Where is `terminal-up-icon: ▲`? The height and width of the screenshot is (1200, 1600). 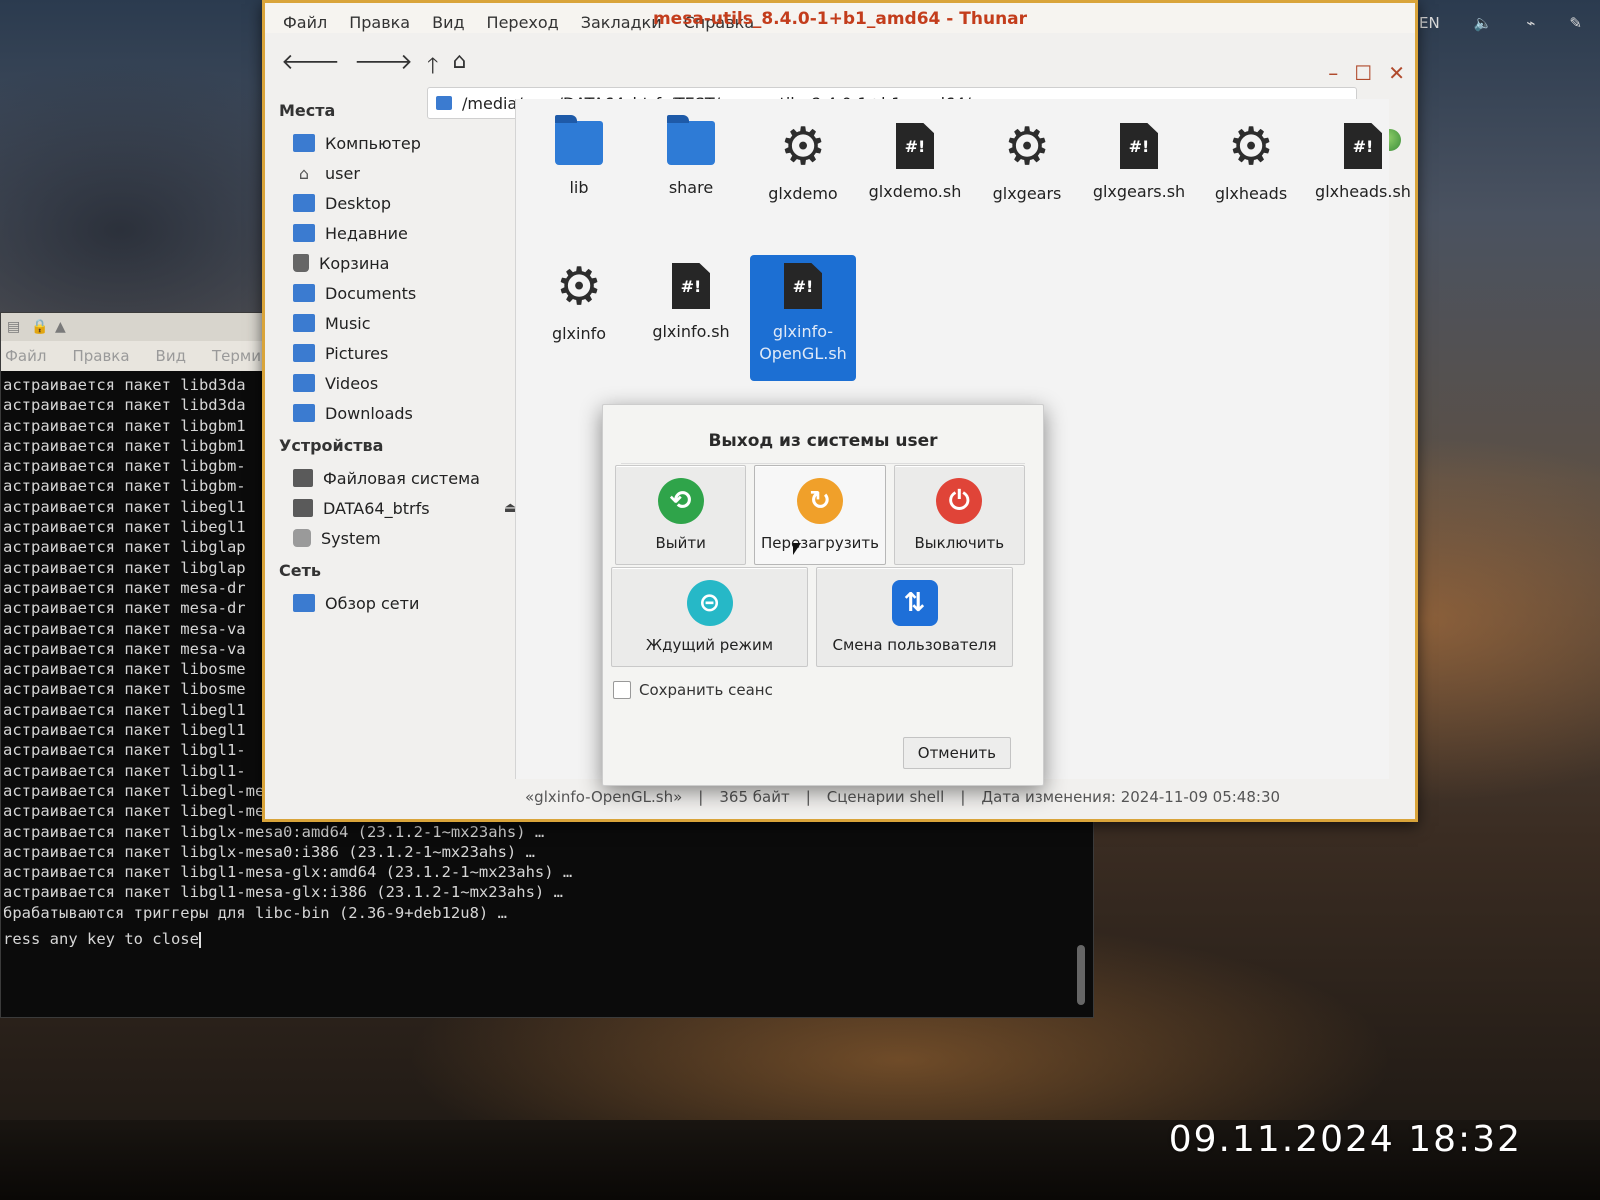
terminal-up-icon: ▲ is located at coordinates (62, 327).